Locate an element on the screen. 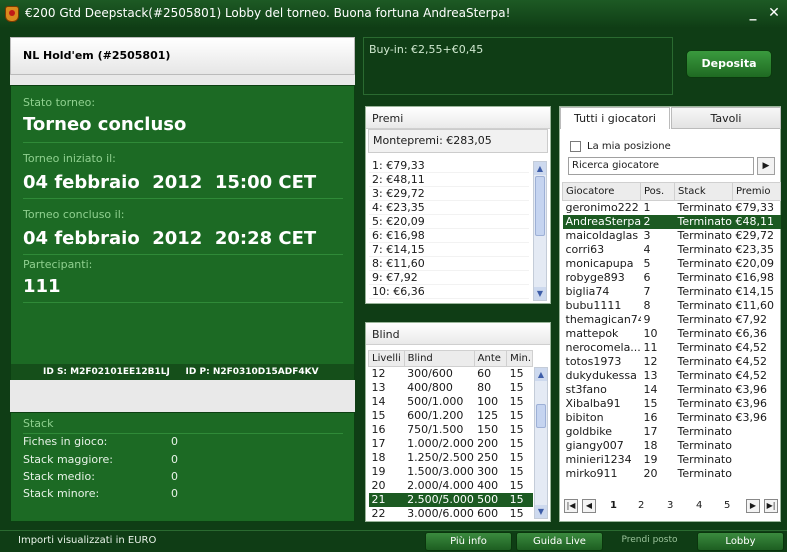 Image resolution: width=787 pixels, height=552 pixels. prizes-scrollbar: ▲ ▼ is located at coordinates (540, 231).